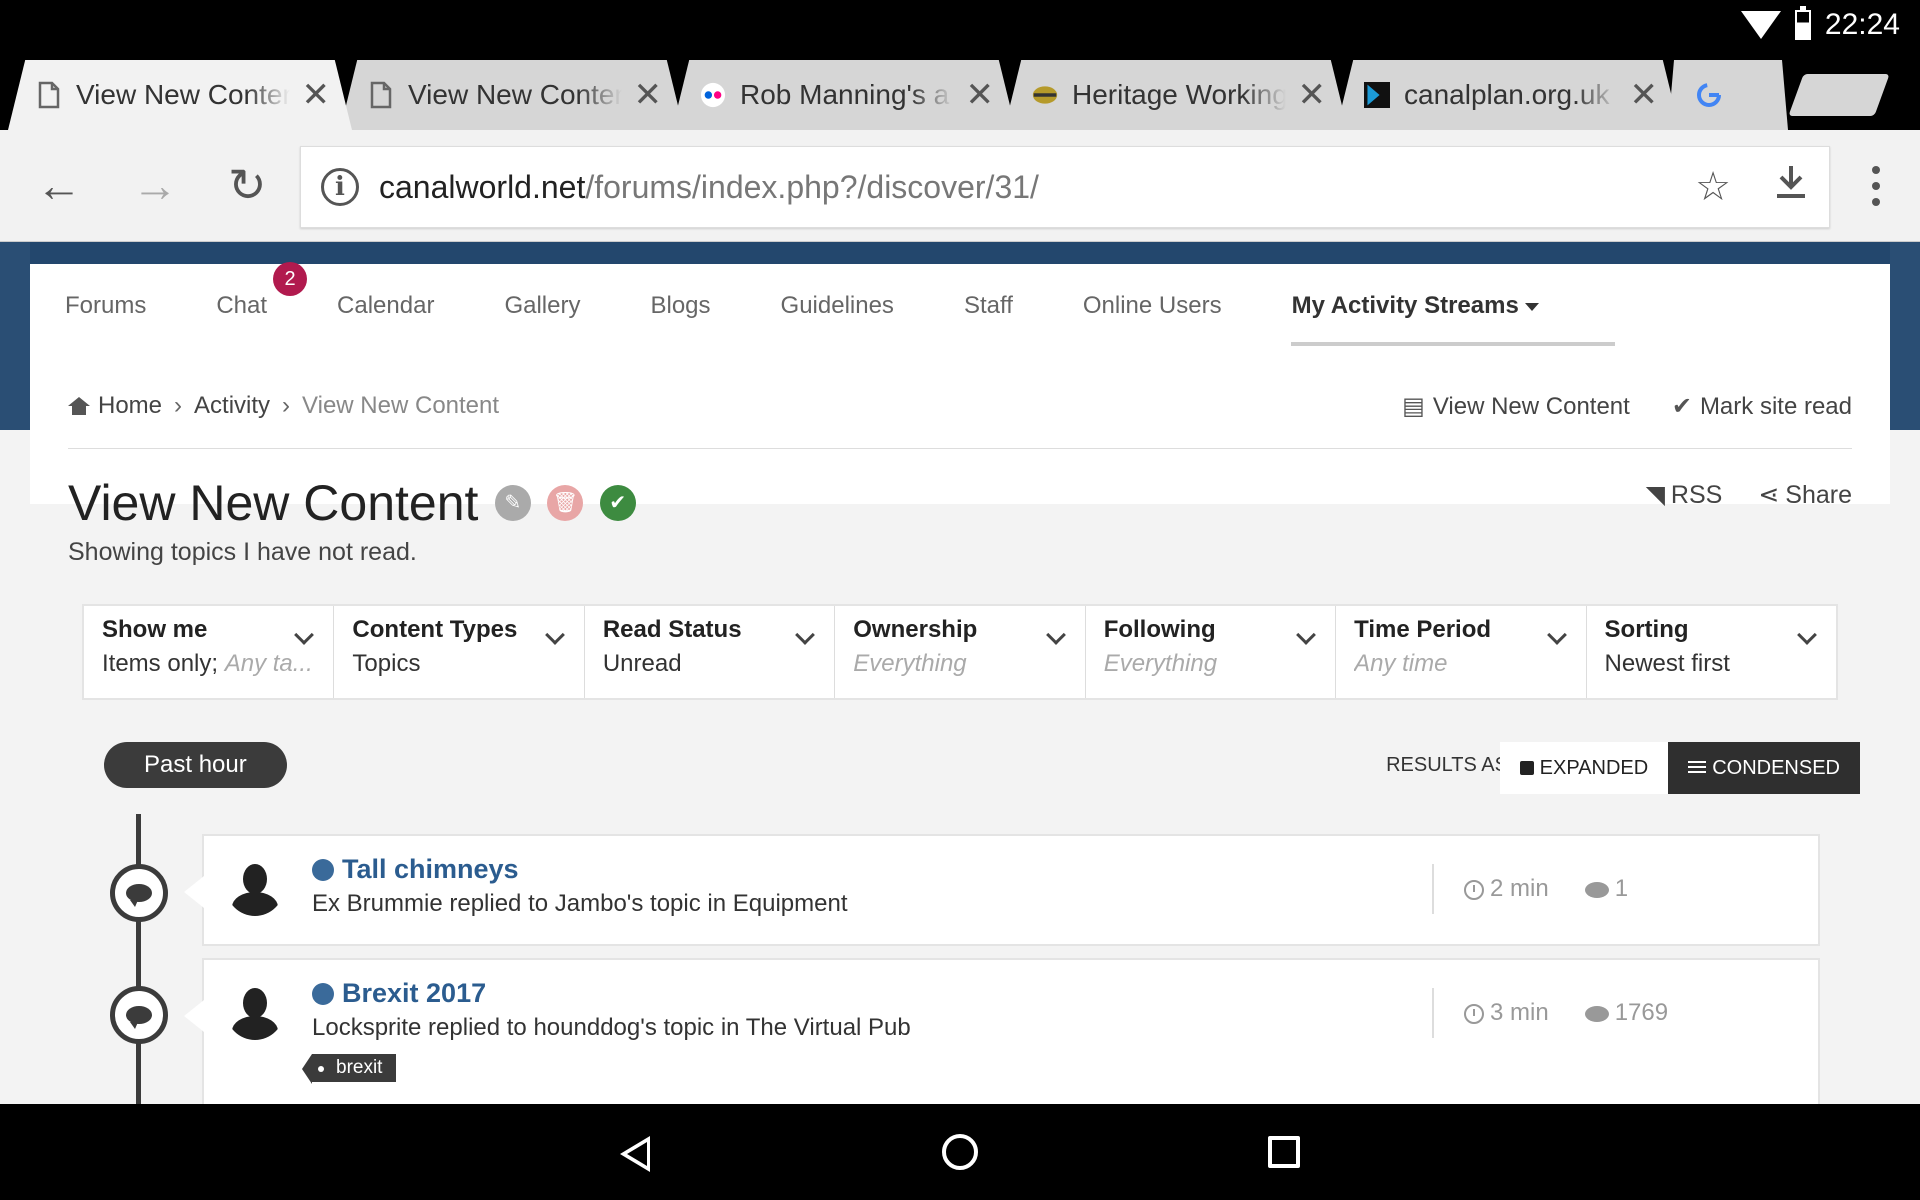 This screenshot has height=1200, width=1920. Describe the element at coordinates (1531, 406) in the screenshot. I see `view-new-content-label: View New Content` at that location.